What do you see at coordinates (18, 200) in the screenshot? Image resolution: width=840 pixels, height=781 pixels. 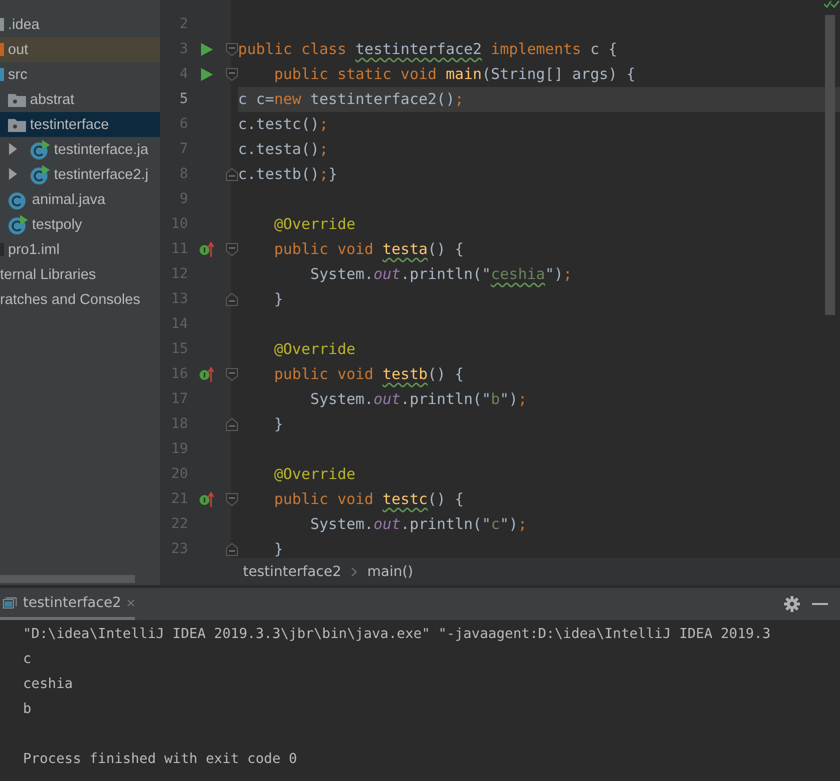 I see `class-icon` at bounding box center [18, 200].